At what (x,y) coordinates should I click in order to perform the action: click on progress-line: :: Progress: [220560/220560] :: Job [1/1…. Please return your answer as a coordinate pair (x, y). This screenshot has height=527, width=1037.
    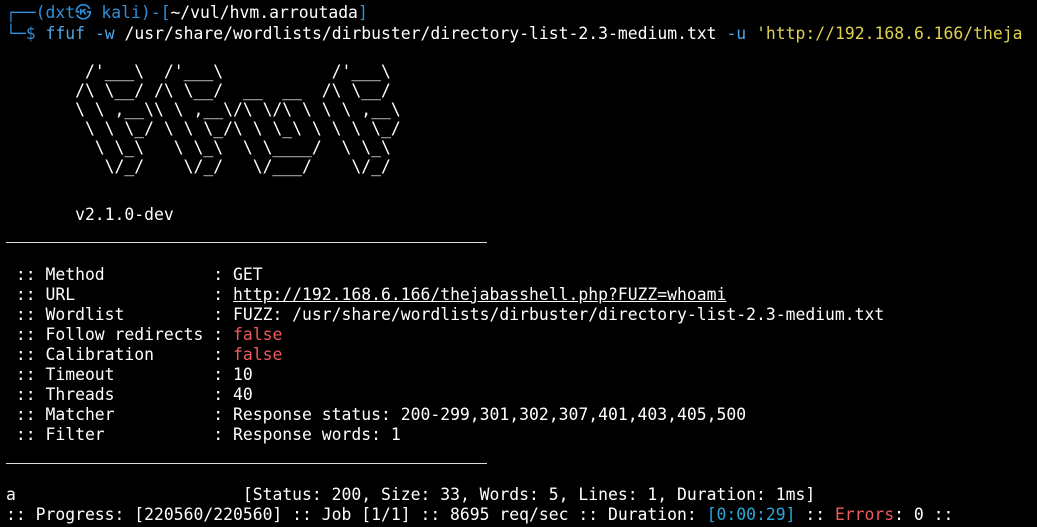
    Looking at the image, I should click on (479, 515).